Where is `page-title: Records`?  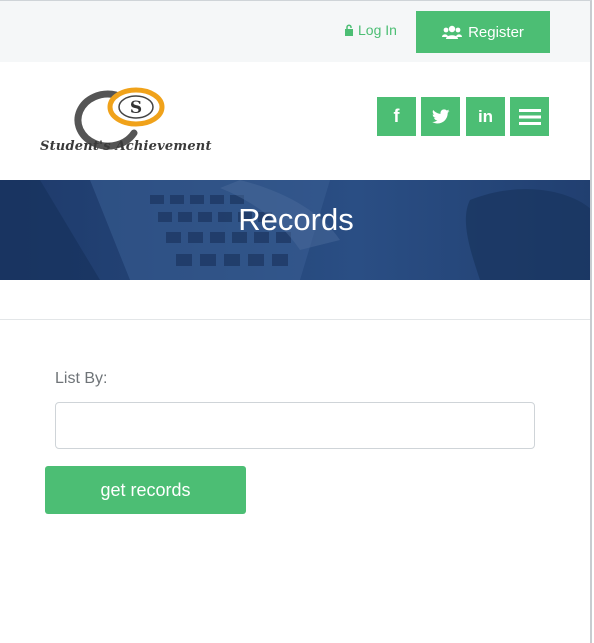 page-title: Records is located at coordinates (296, 219).